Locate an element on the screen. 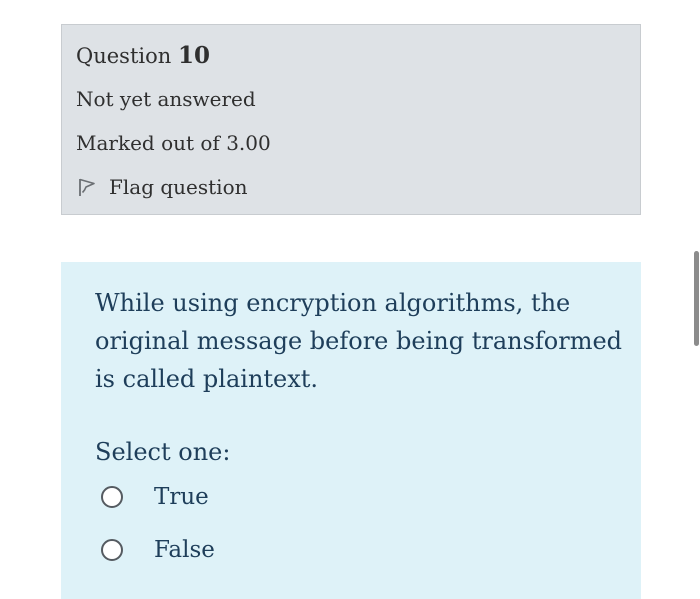 The image size is (700, 599). flag-question-label: Flag question is located at coordinates (178, 187).